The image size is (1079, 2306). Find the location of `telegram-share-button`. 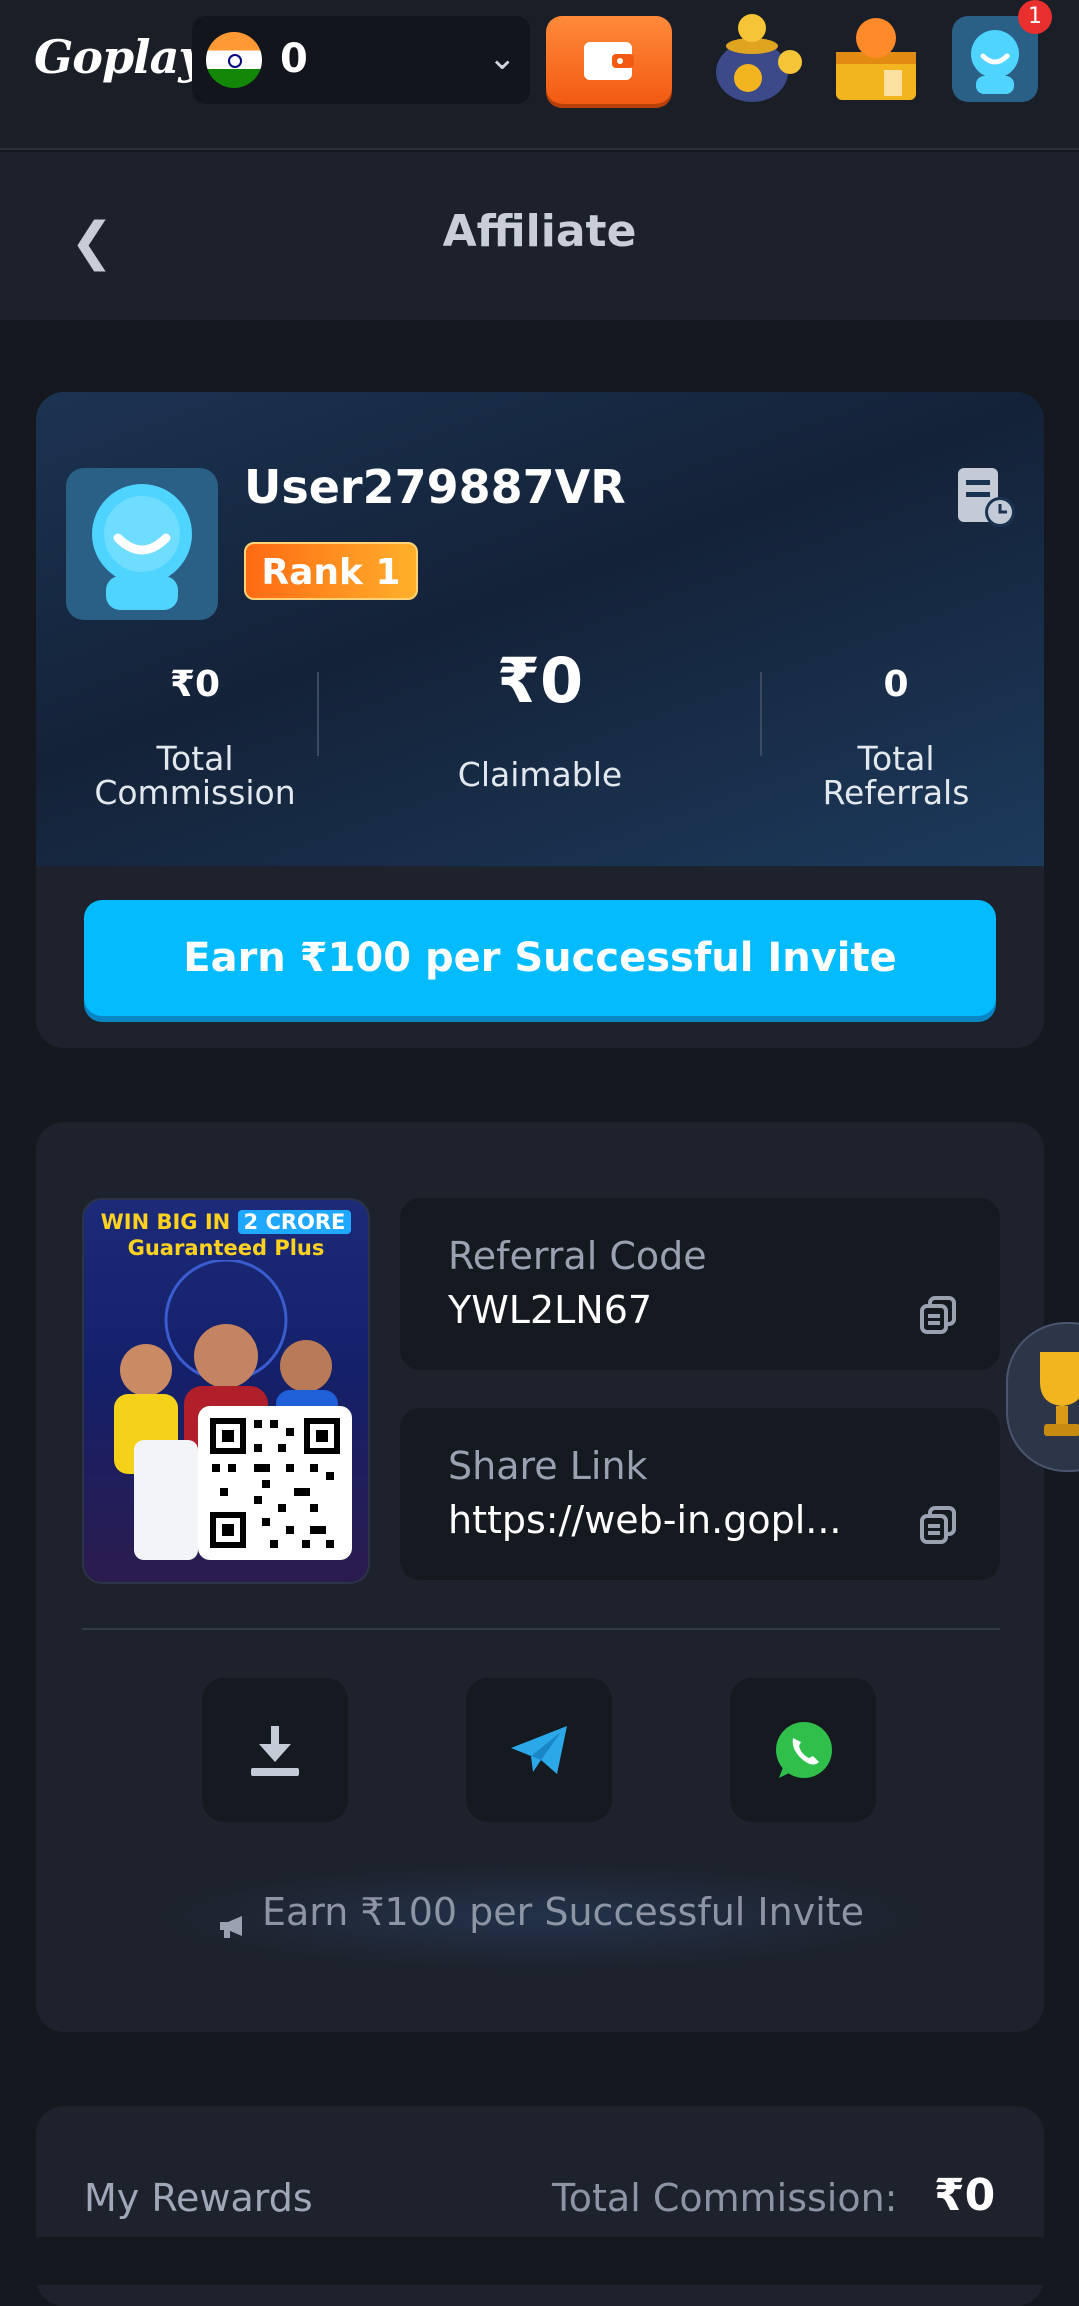

telegram-share-button is located at coordinates (539, 1750).